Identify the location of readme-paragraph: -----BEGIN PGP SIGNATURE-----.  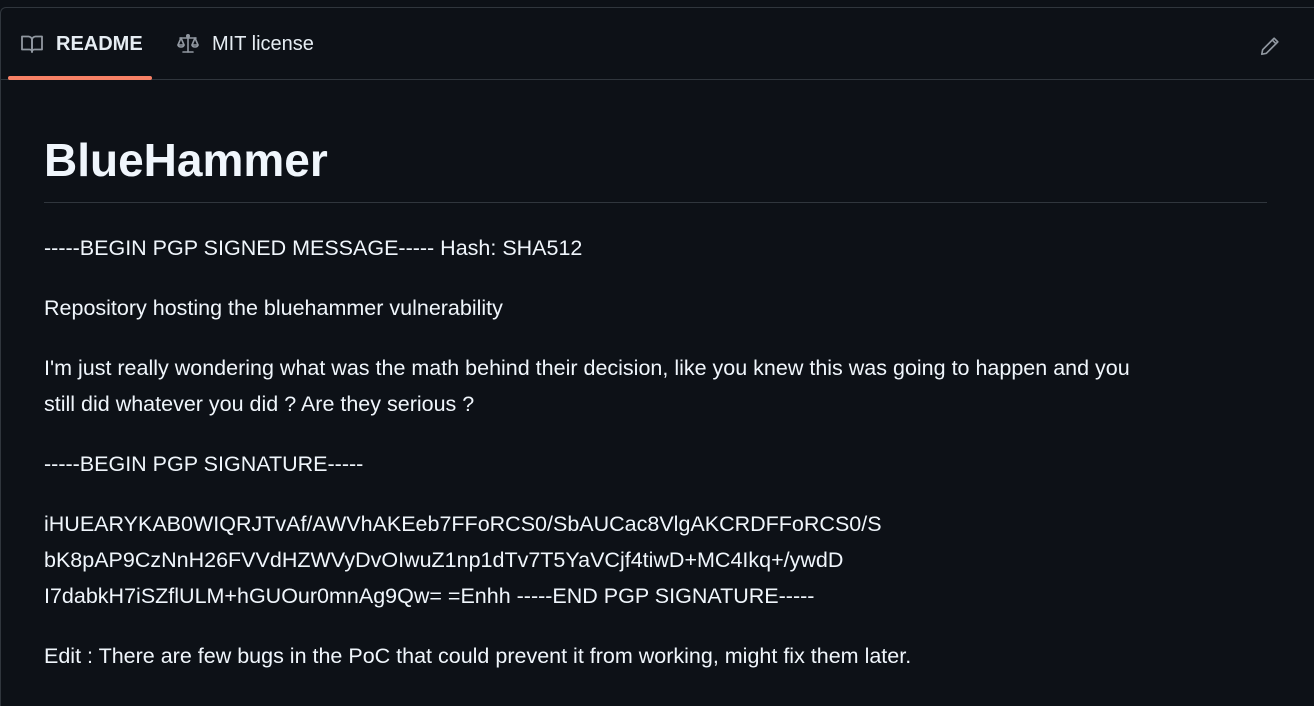
(204, 464).